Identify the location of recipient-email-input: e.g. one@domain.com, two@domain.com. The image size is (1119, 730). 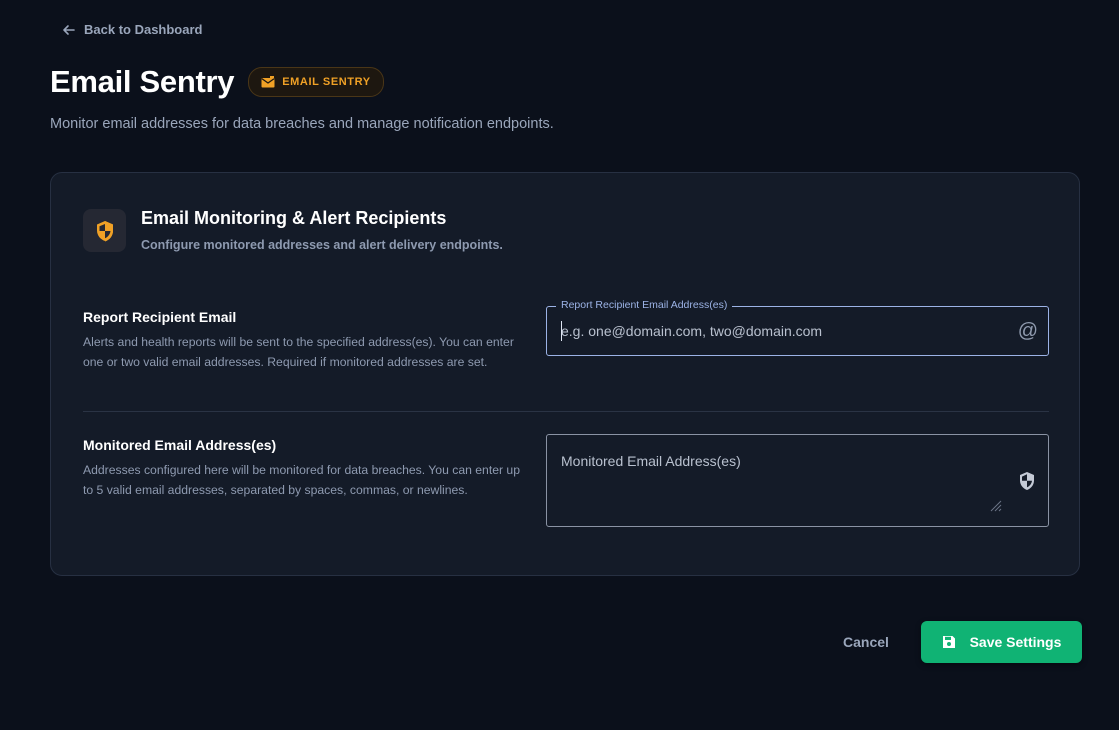
(691, 331).